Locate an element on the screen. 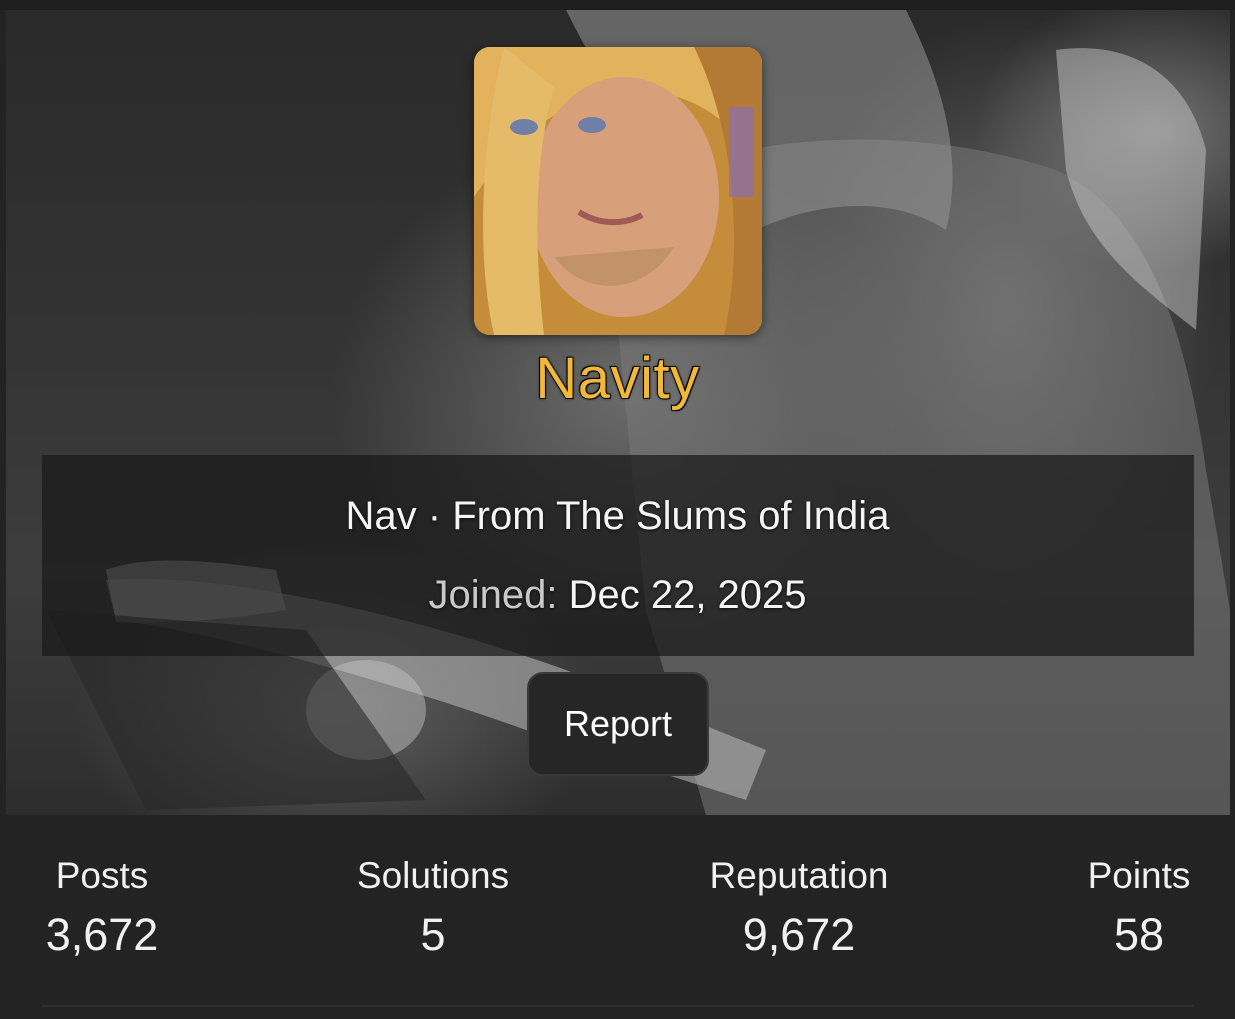 The height and width of the screenshot is (1019, 1235). profile-avatar is located at coordinates (618, 191).